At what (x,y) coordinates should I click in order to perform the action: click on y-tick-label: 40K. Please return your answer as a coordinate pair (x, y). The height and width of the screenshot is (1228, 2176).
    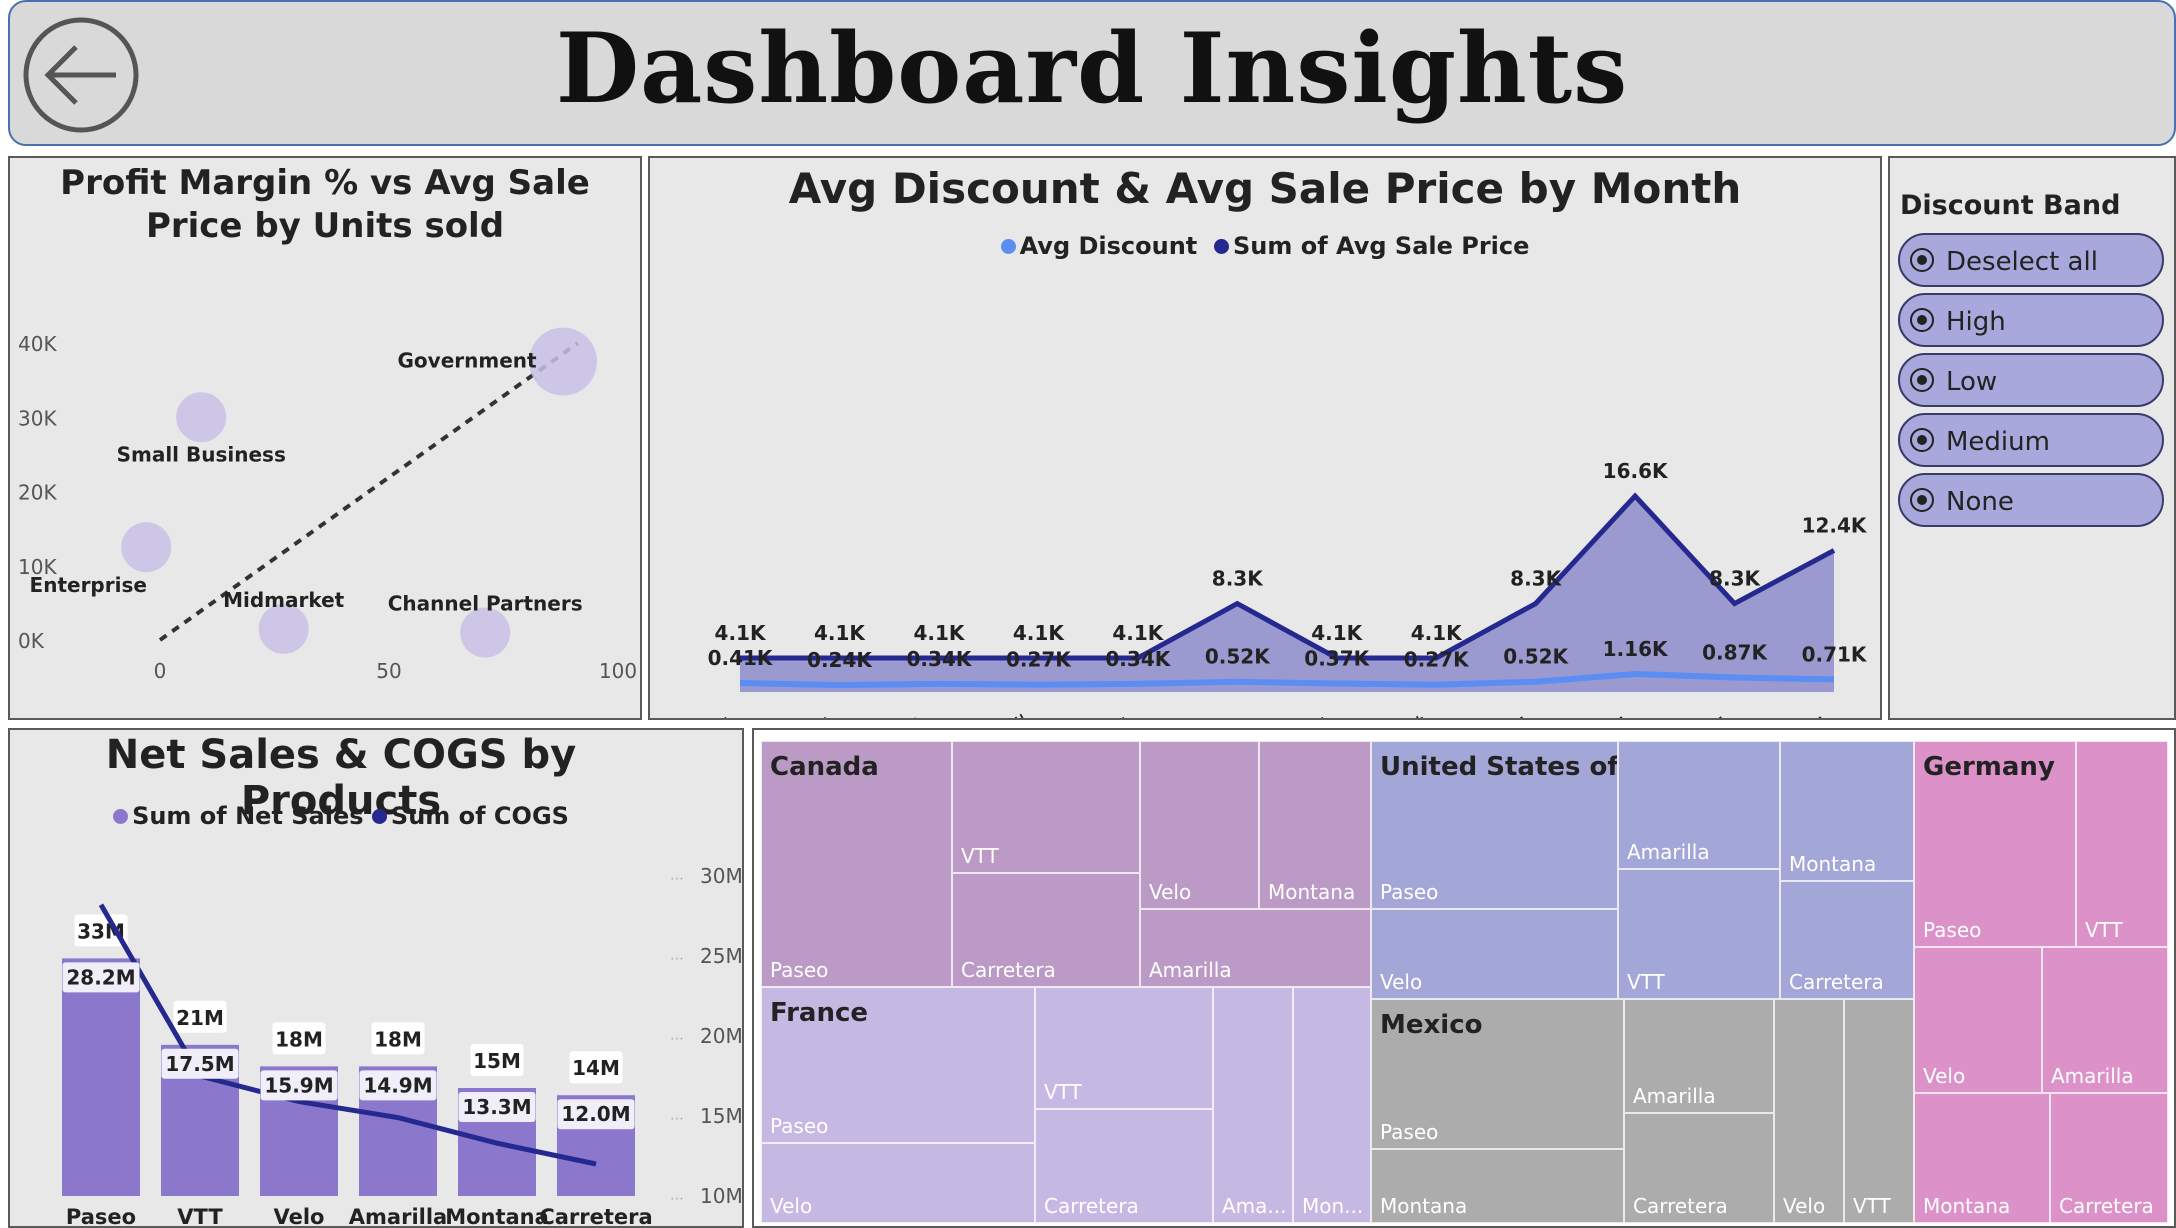
    Looking at the image, I should click on (37, 344).